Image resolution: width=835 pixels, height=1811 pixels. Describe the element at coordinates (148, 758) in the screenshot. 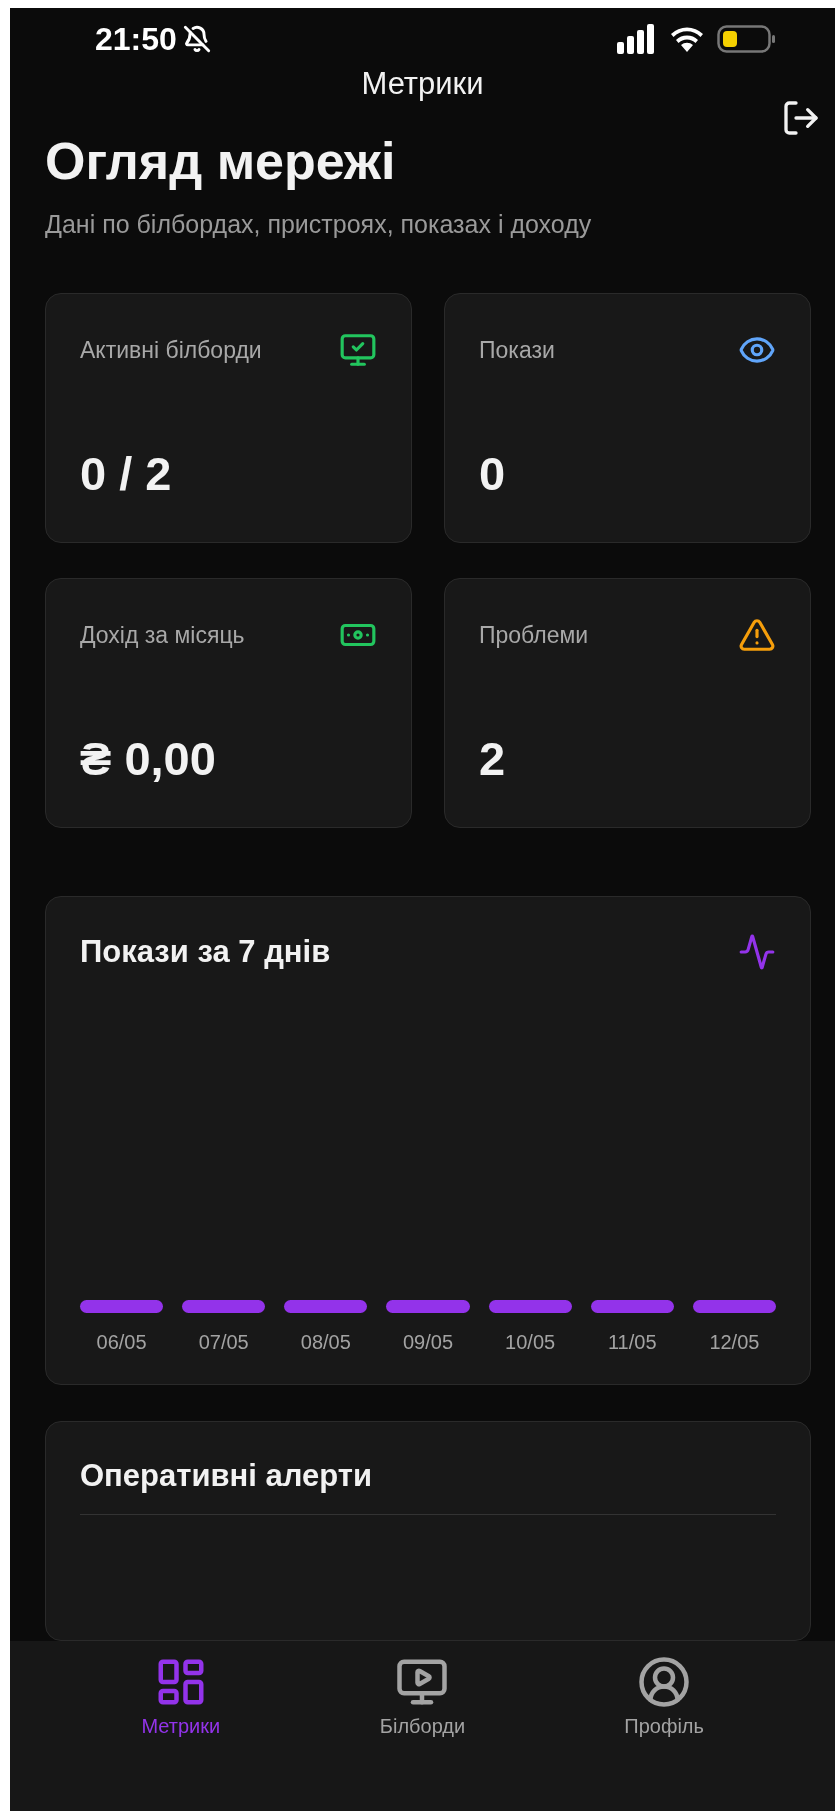

I see `stat-value: ₴ 0,00` at that location.